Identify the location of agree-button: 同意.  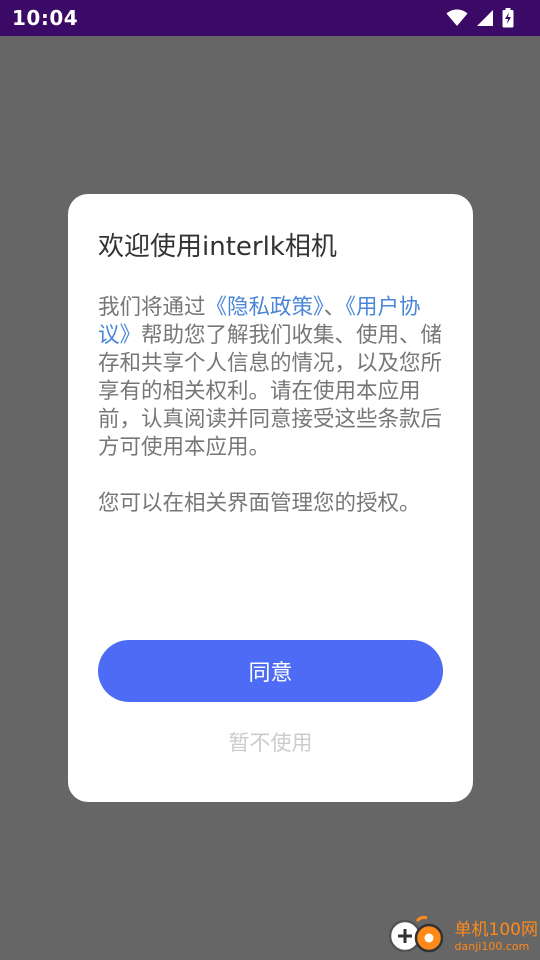
(270, 671).